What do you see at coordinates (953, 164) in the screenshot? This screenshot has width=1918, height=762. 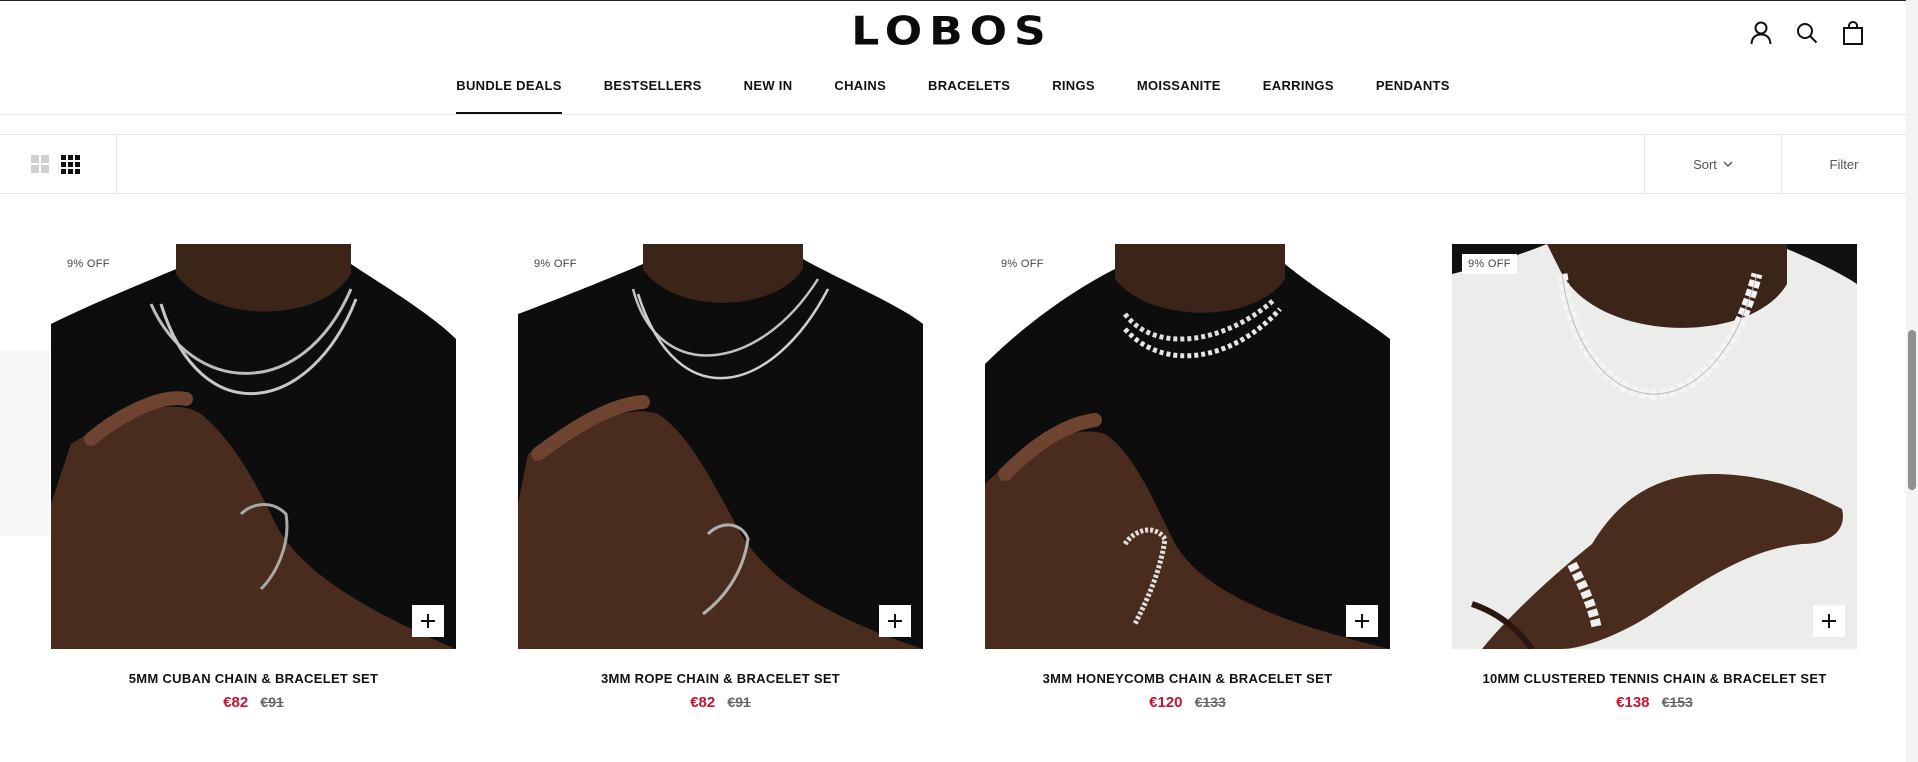 I see `collection-toolbar: Sort Filter` at bounding box center [953, 164].